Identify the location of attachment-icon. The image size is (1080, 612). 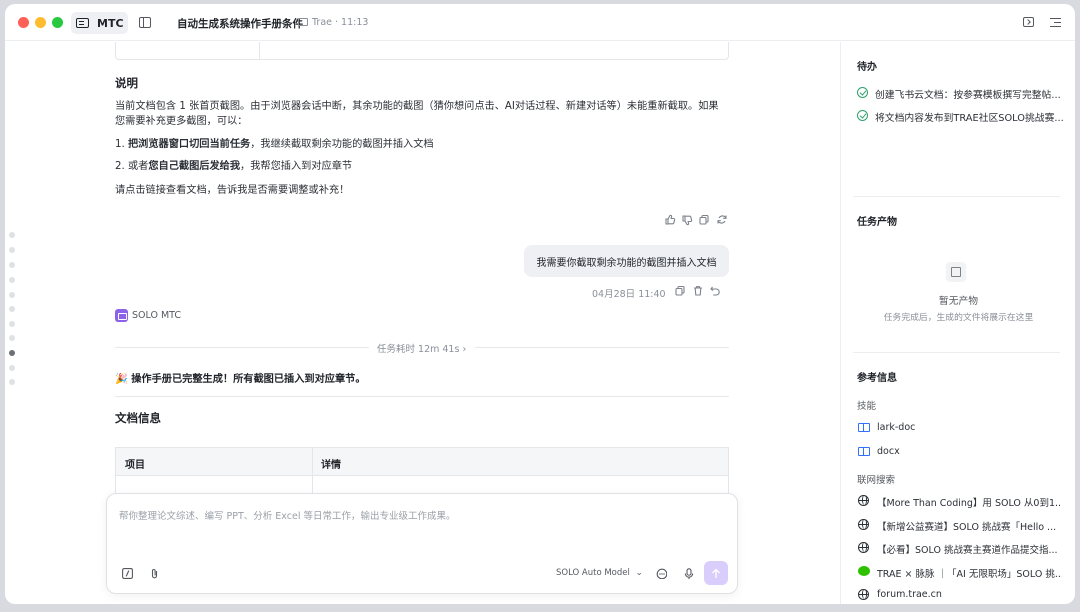
(154, 573).